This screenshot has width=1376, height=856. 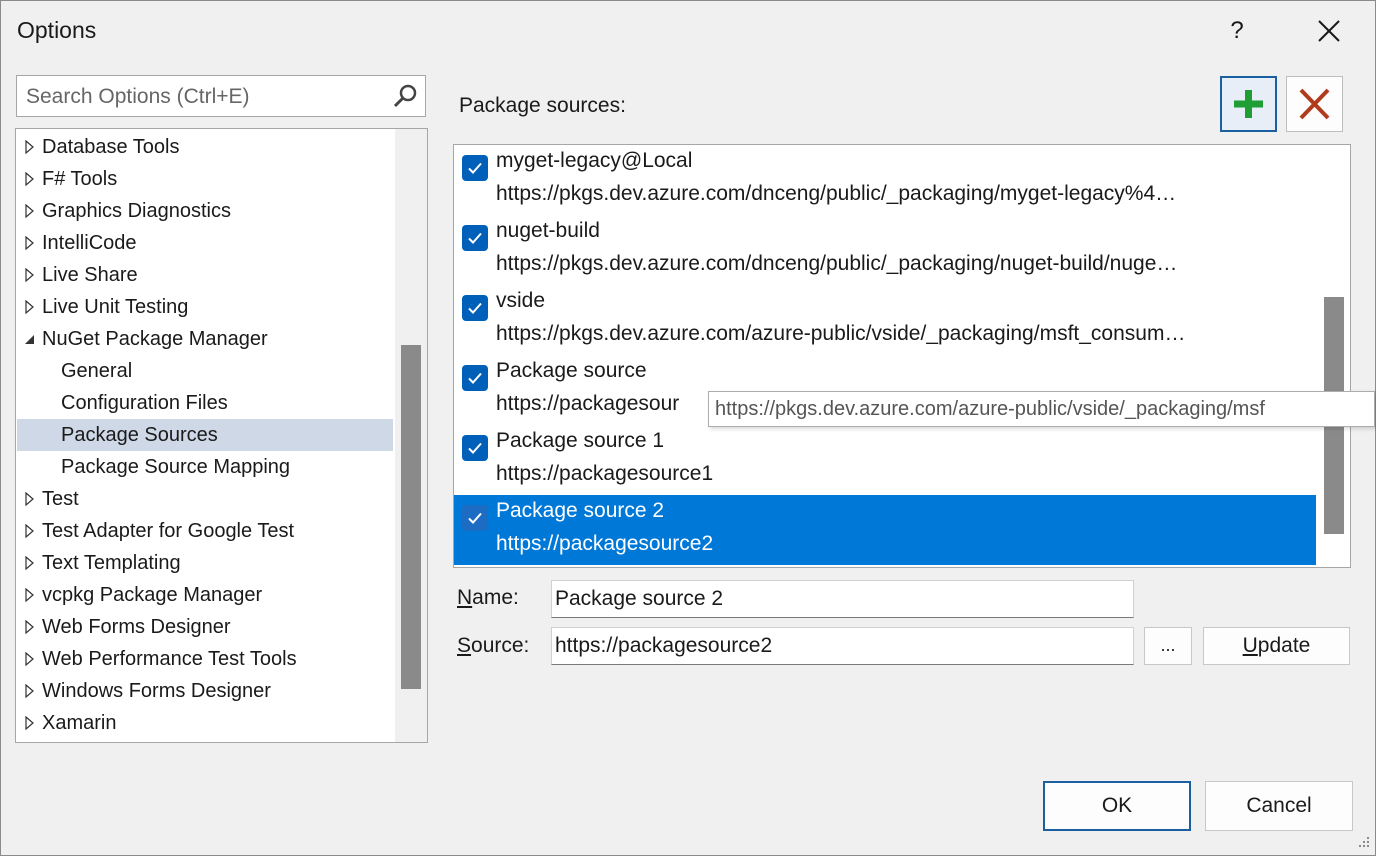 What do you see at coordinates (1276, 646) in the screenshot?
I see `update-button: Update` at bounding box center [1276, 646].